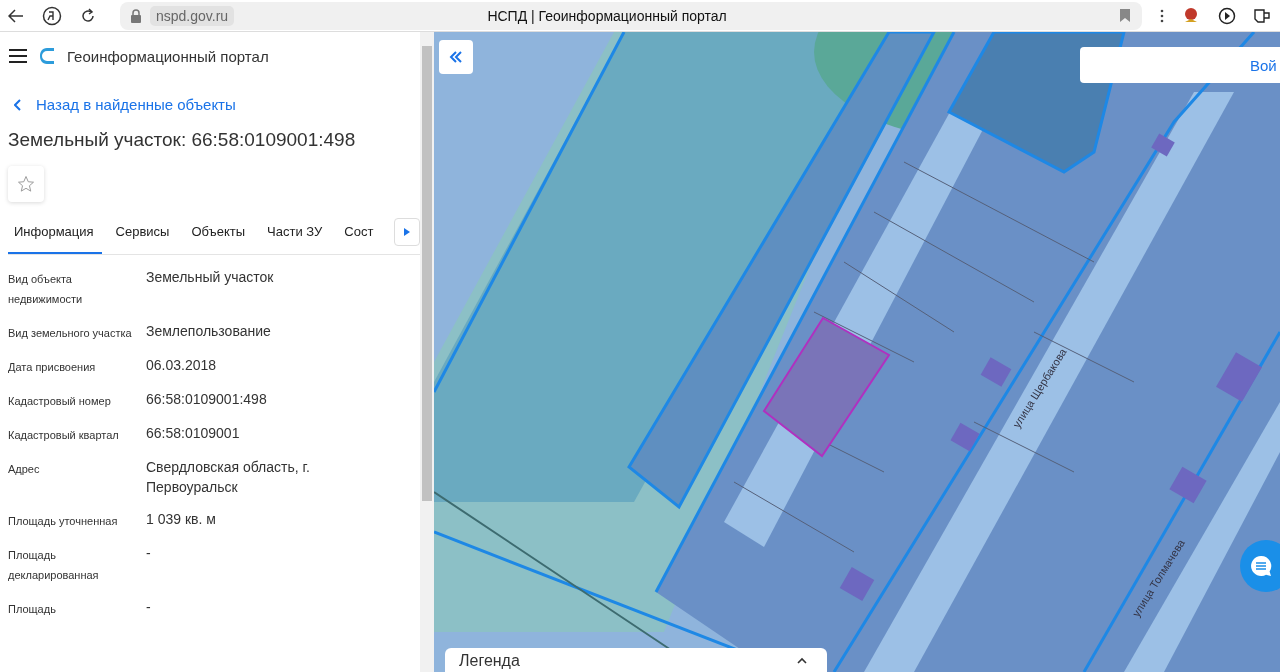 The width and height of the screenshot is (1280, 672). Describe the element at coordinates (182, 365) in the screenshot. I see `property-value: 06.03.2018` at that location.